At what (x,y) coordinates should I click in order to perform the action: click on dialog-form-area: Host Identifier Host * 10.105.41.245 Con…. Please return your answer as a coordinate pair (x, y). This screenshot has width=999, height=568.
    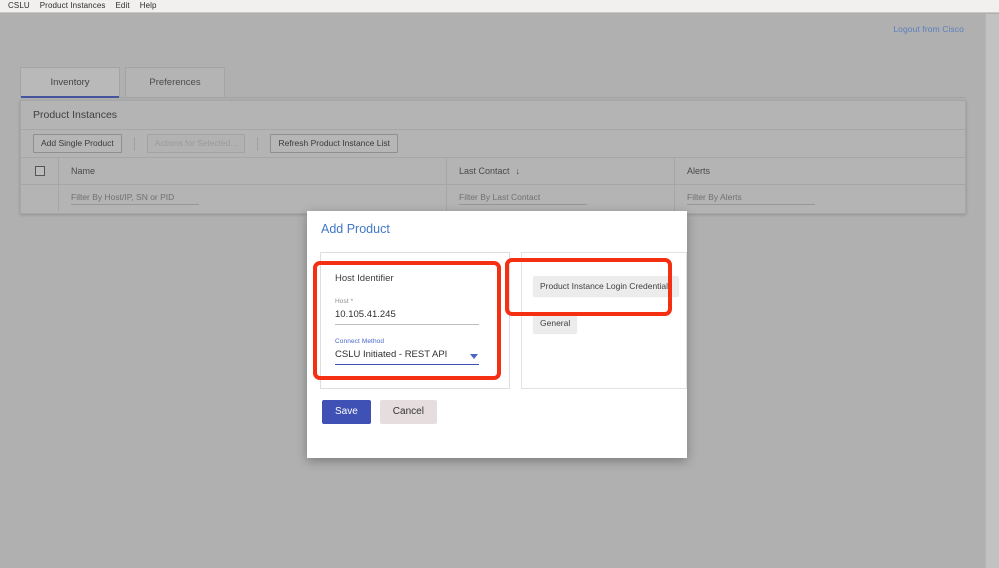
    Looking at the image, I should click on (503, 322).